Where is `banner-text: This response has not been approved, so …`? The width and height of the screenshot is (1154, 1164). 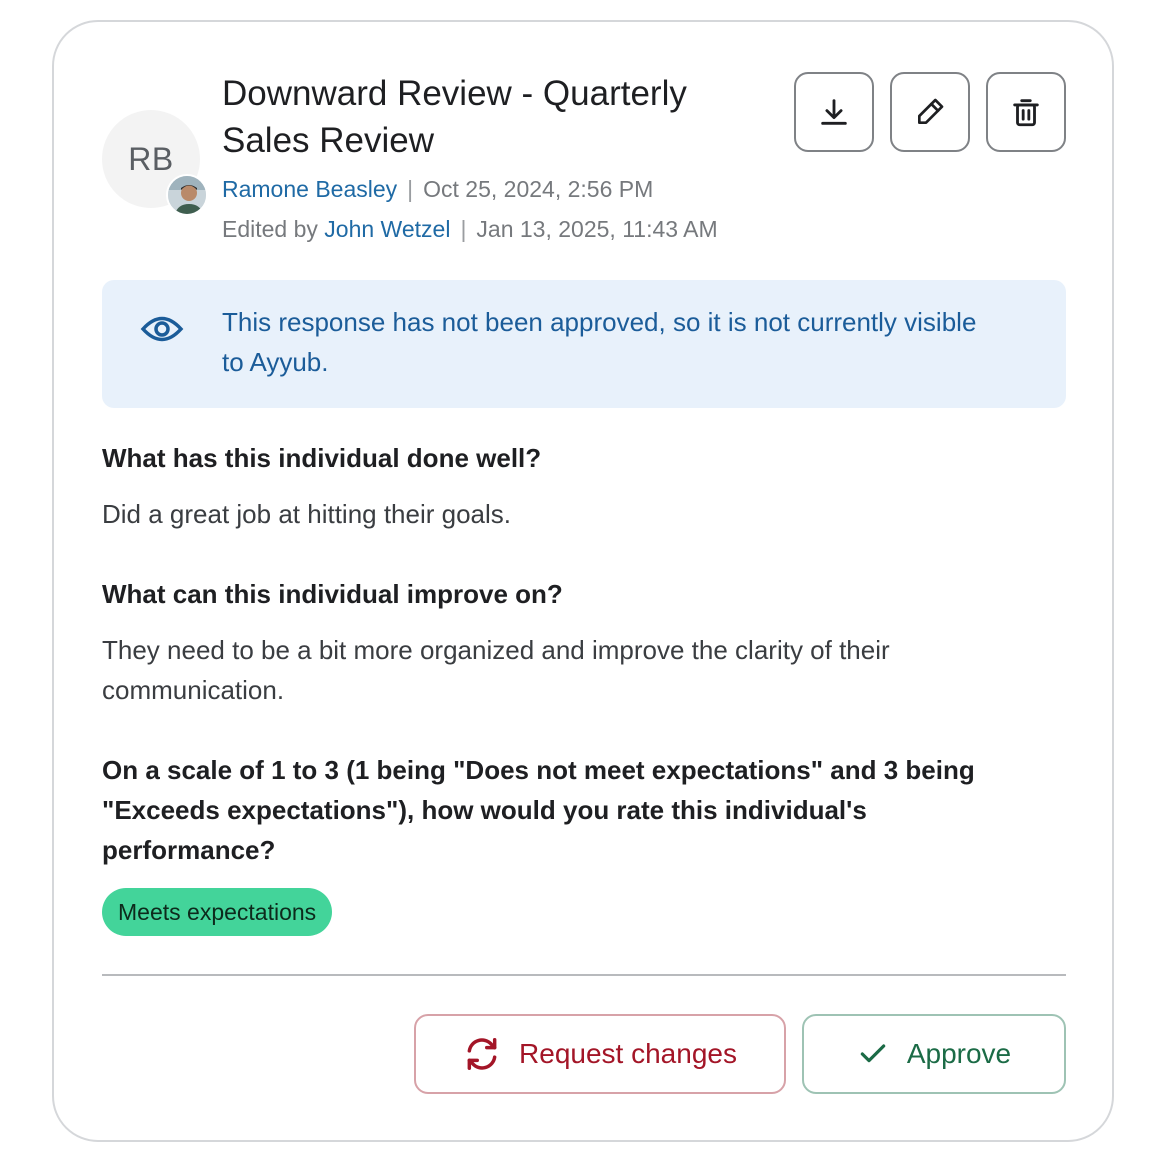
banner-text: This response has not been approved, so … is located at coordinates (599, 342).